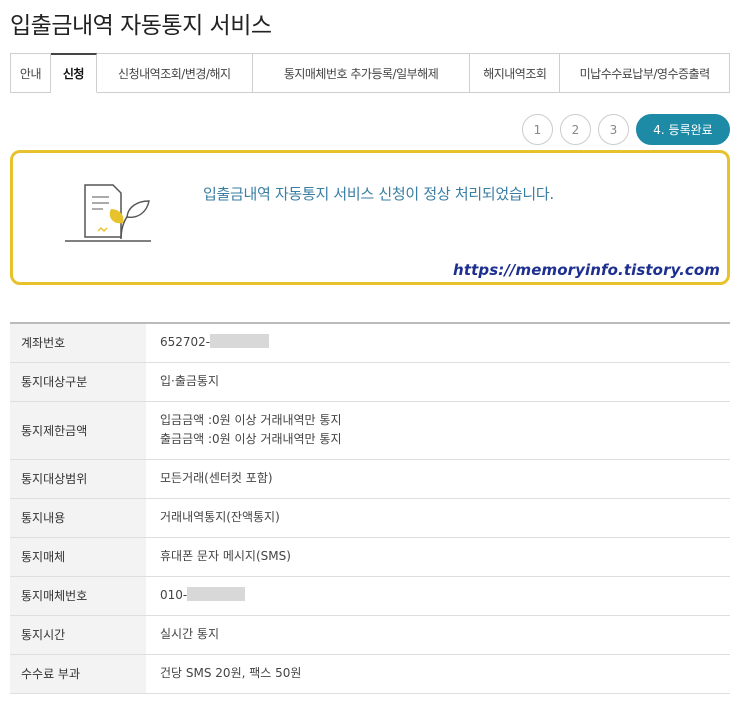 The image size is (743, 725). Describe the element at coordinates (108, 213) in the screenshot. I see `document-with-leaf-icon` at that location.